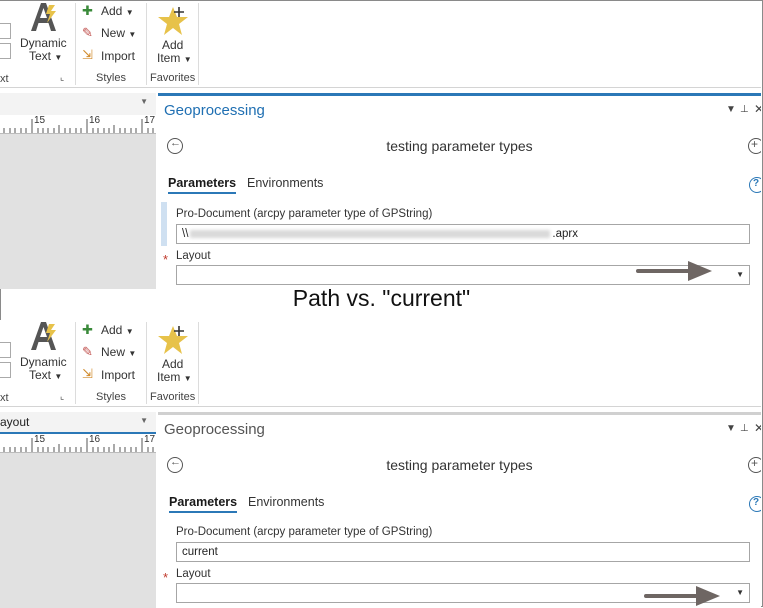  What do you see at coordinates (78, 510) in the screenshot?
I see `layout-view-pane: ayout ▼ 15 16 17` at bounding box center [78, 510].